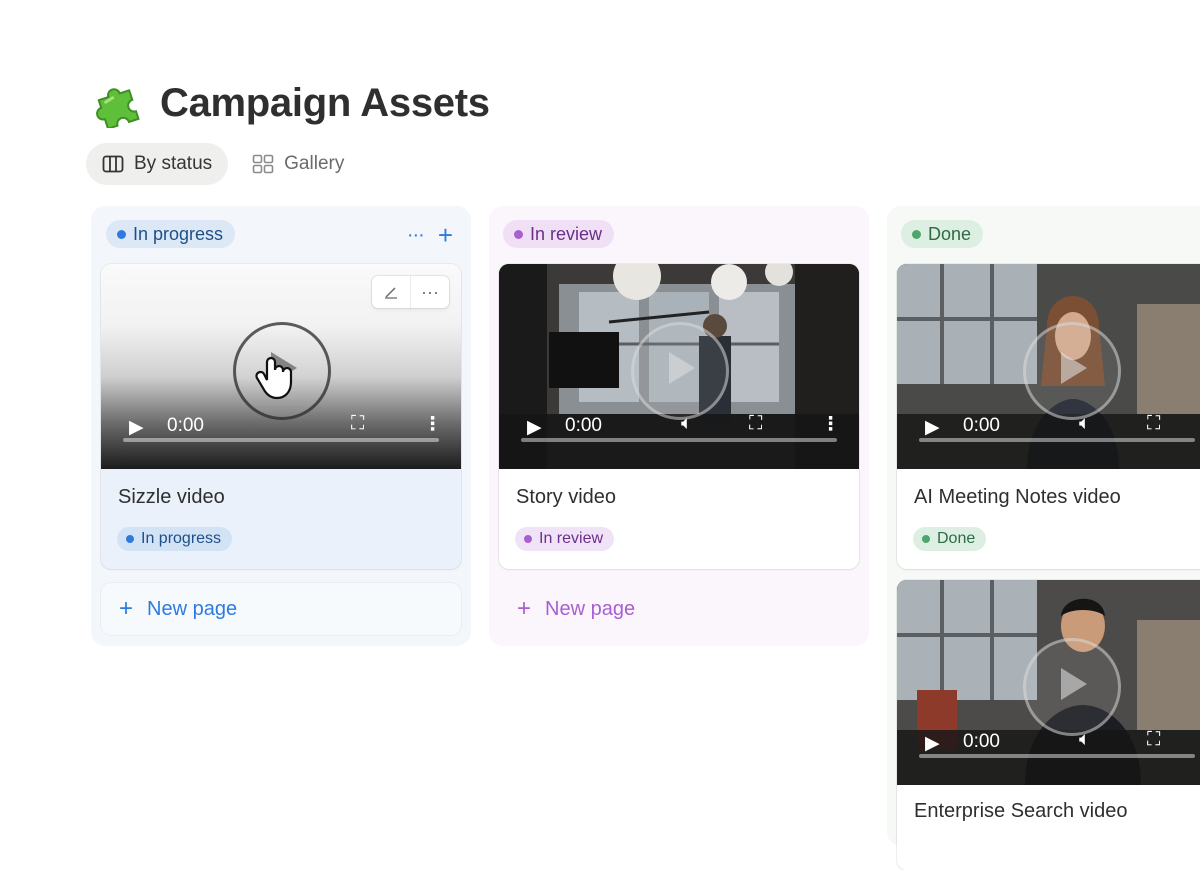 This screenshot has height=870, width=1200. I want to click on card-status-badge: In review, so click(565, 539).